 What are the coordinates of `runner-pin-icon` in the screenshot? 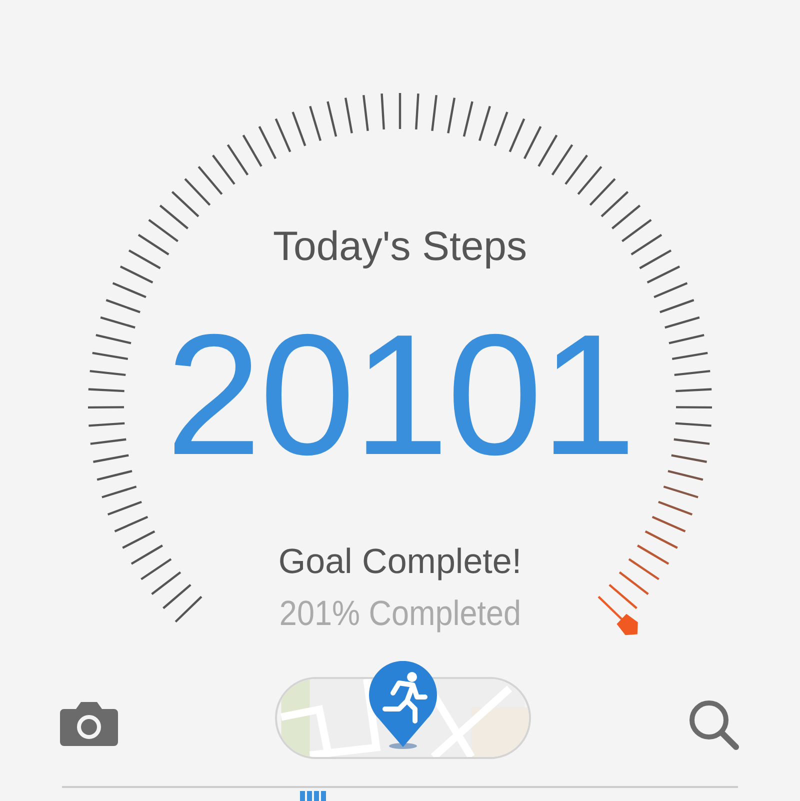 It's located at (403, 706).